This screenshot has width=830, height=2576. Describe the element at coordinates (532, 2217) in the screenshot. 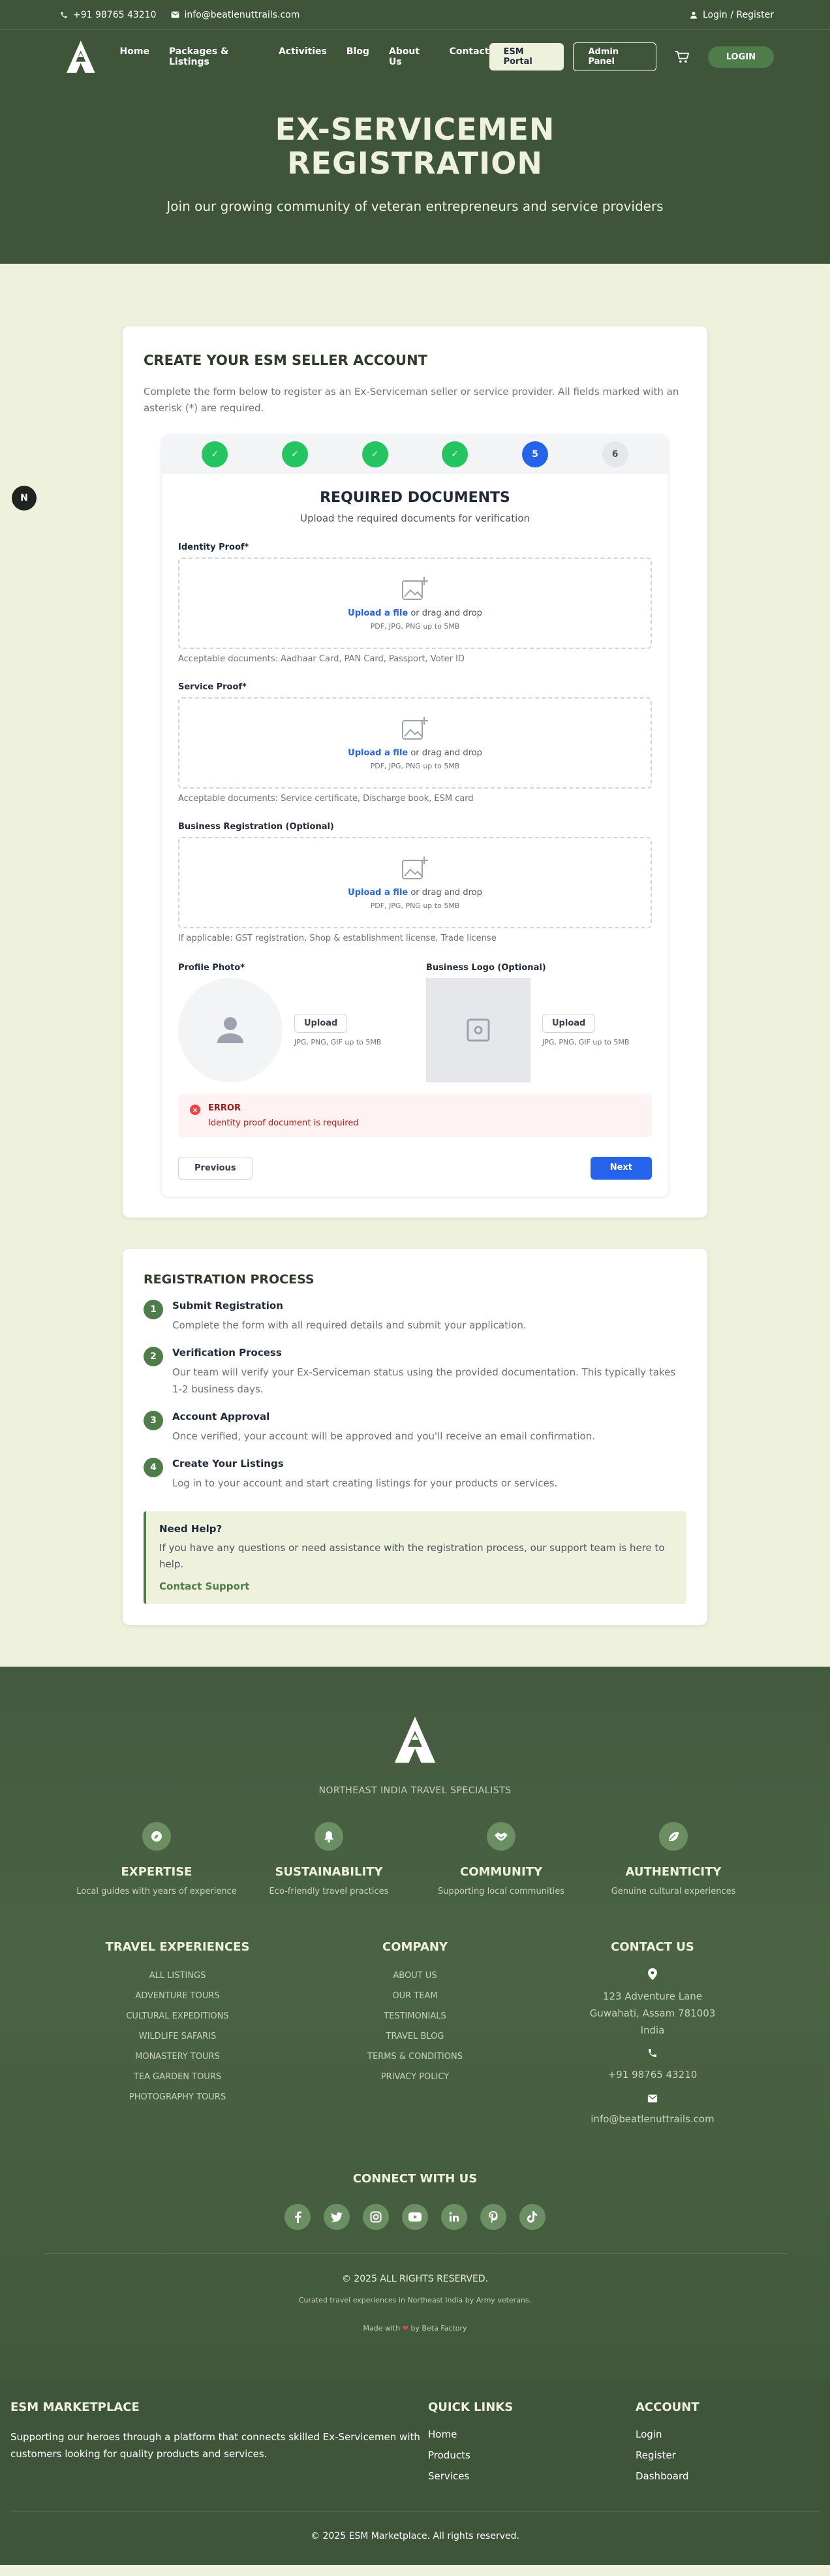

I see `tiktok-icon` at that location.